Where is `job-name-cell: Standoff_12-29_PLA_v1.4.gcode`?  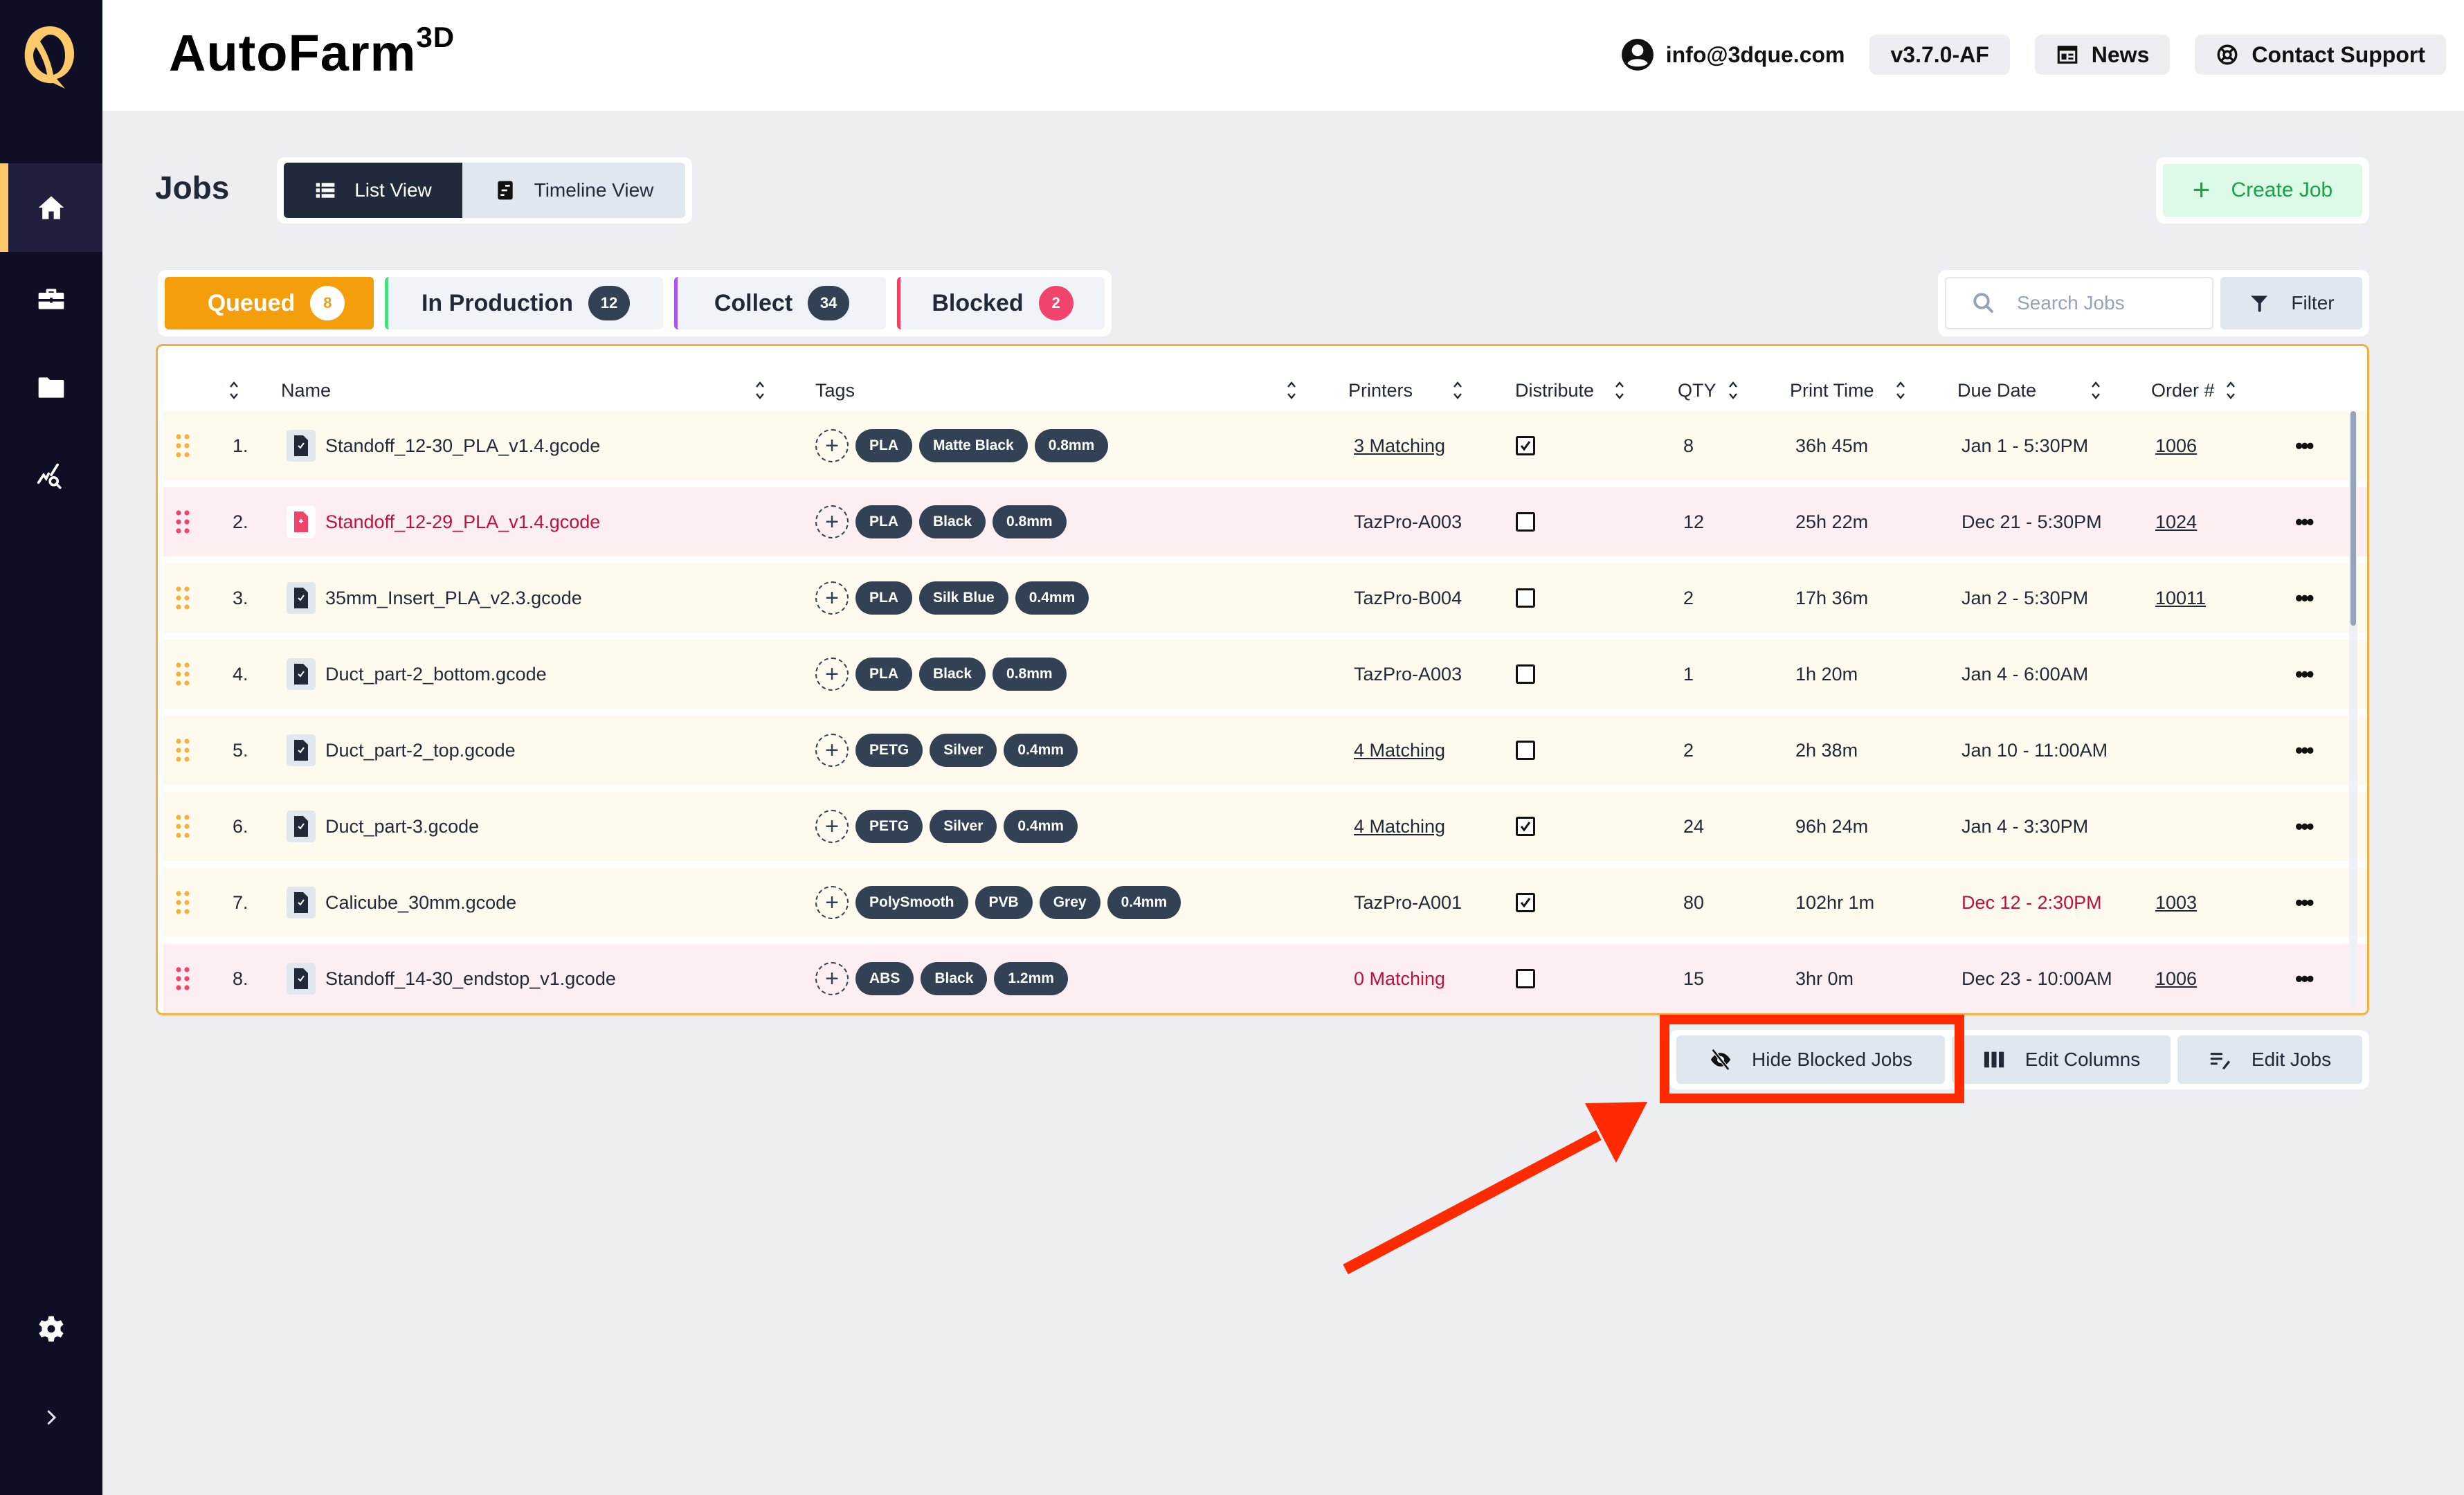 job-name-cell: Standoff_12-29_PLA_v1.4.gcode is located at coordinates (443, 521).